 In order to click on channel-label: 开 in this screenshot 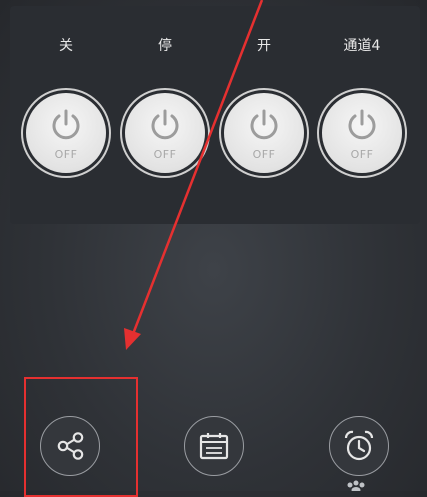, I will do `click(264, 46)`.